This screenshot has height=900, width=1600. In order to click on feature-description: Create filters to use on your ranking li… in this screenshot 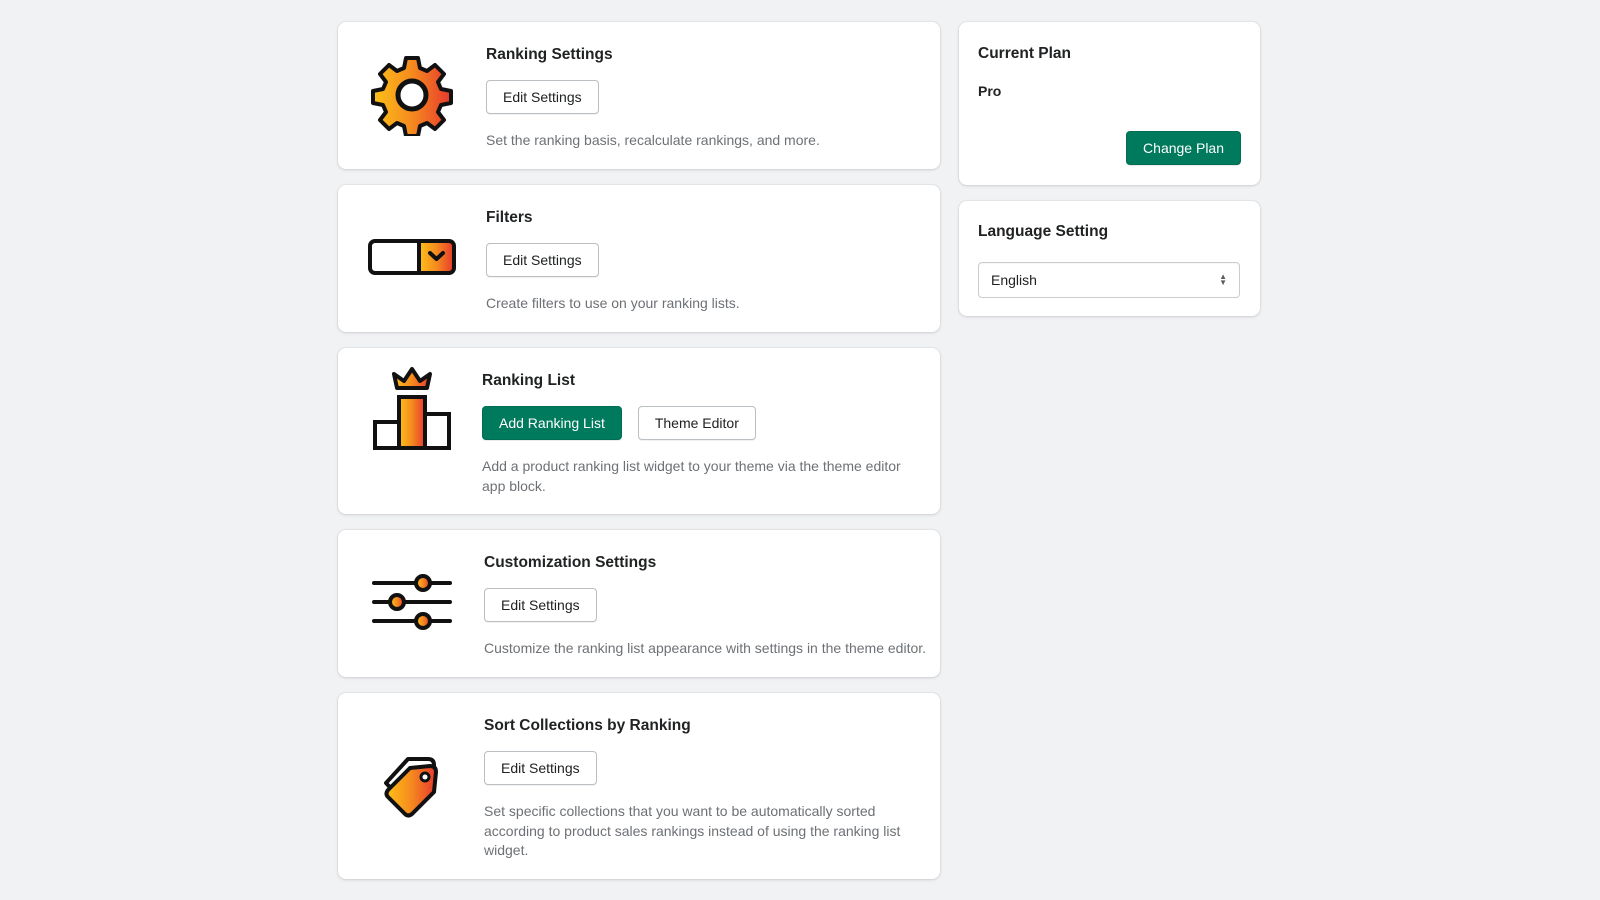, I will do `click(613, 303)`.